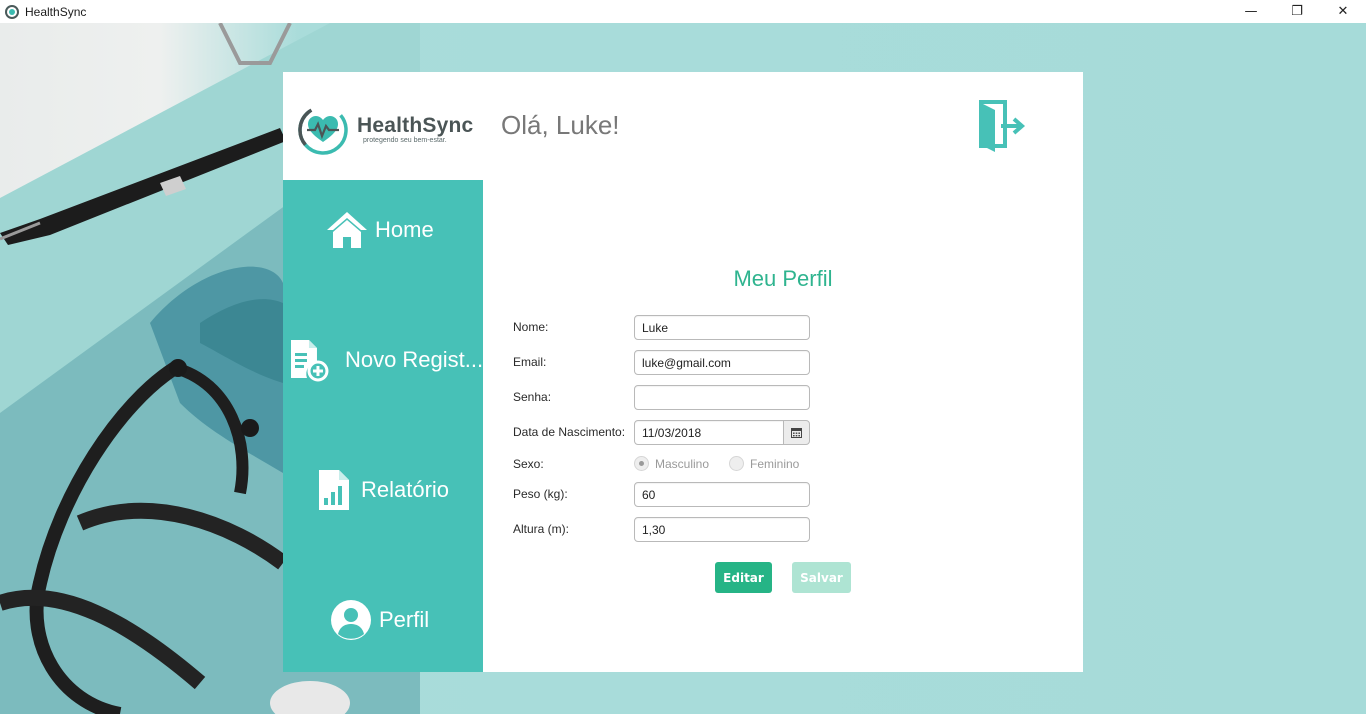  I want to click on nascimento-label: Data de Nascimento:, so click(569, 432).